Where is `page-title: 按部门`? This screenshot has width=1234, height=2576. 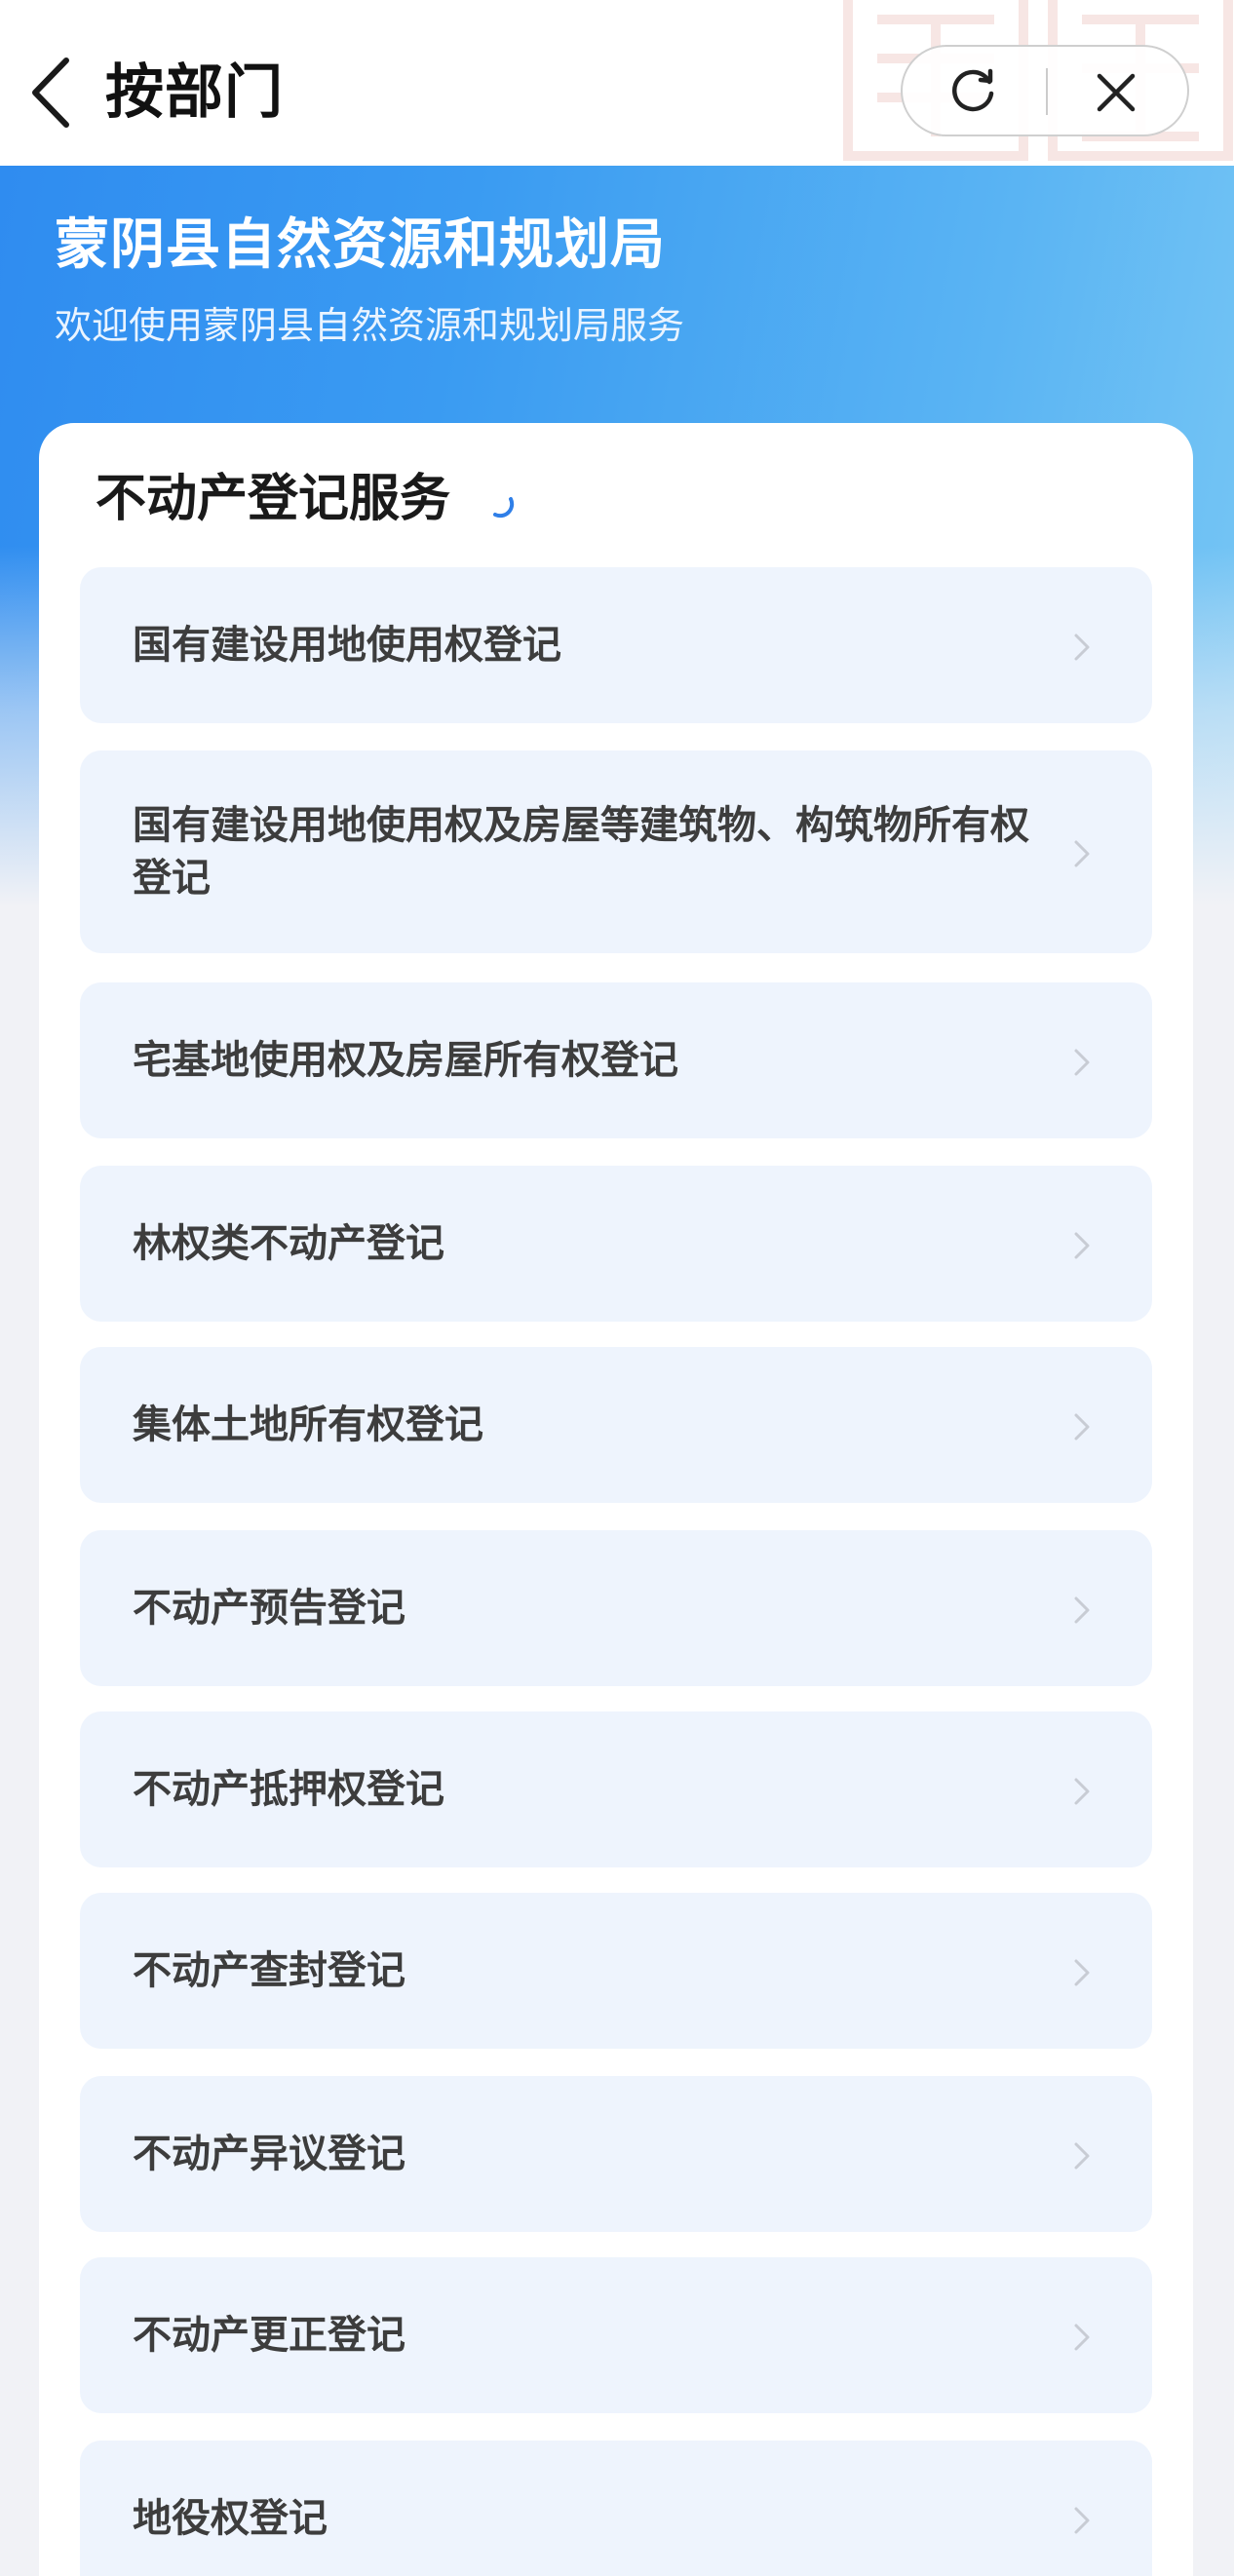 page-title: 按部门 is located at coordinates (195, 92).